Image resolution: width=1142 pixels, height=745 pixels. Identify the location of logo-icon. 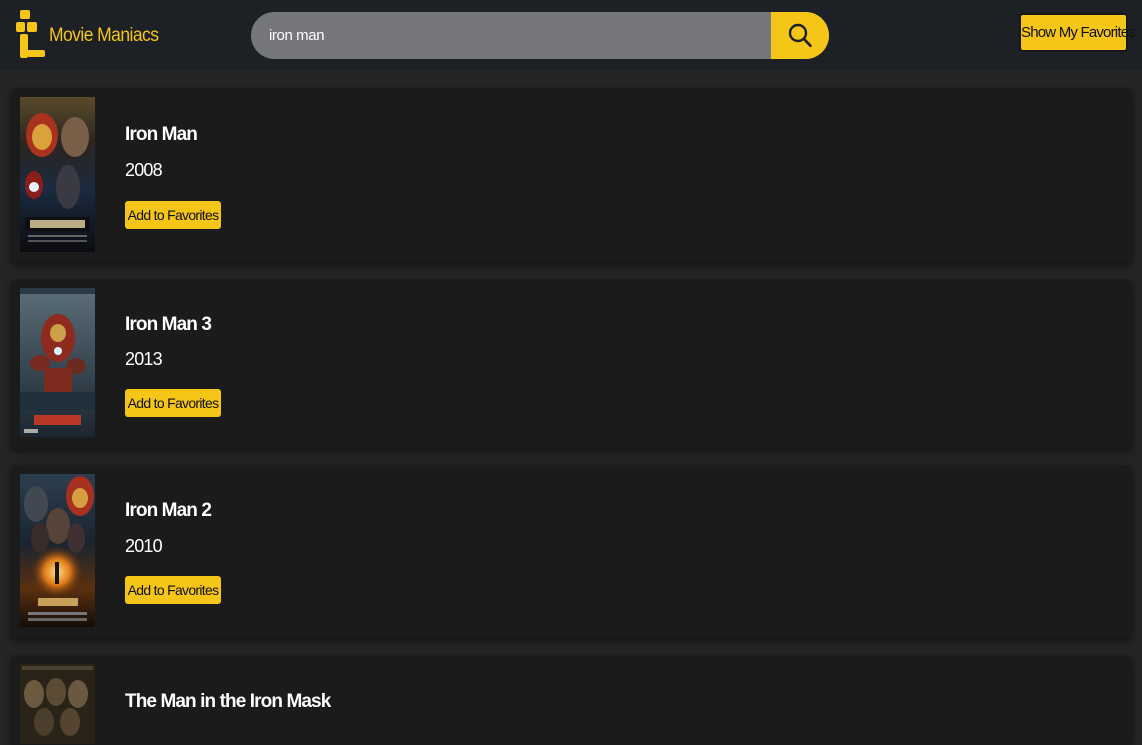
(30, 34).